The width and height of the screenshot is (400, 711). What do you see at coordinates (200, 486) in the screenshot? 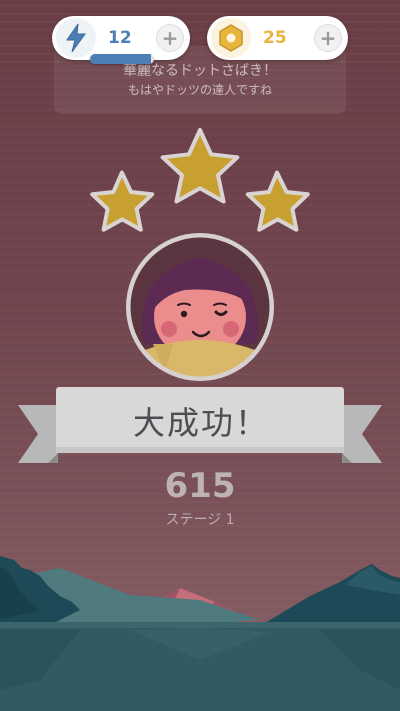
I see `score-value: 615` at bounding box center [200, 486].